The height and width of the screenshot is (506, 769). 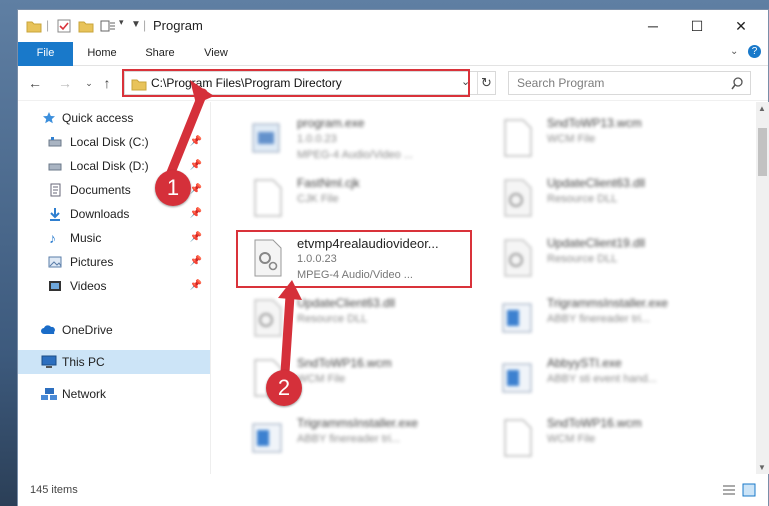 What do you see at coordinates (202, 92) in the screenshot?
I see `arrow-1-head` at bounding box center [202, 92].